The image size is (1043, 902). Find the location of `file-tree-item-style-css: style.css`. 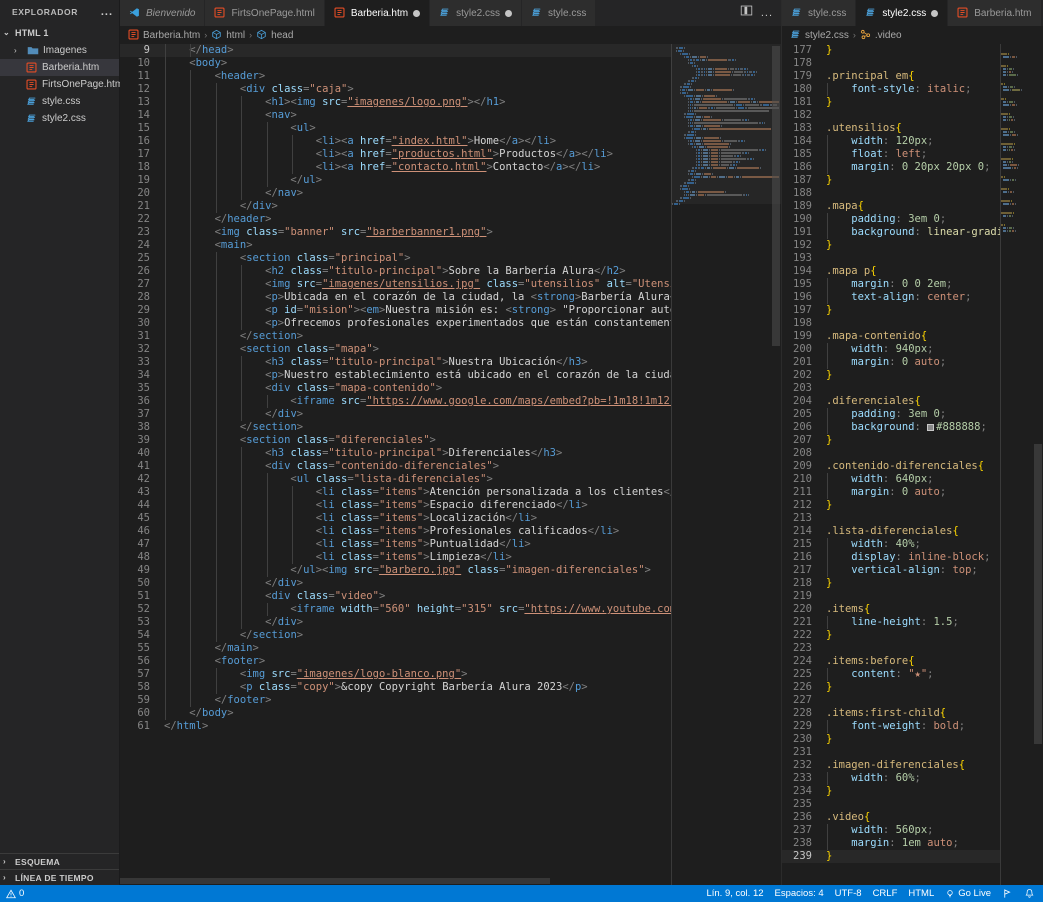

file-tree-item-style-css: style.css is located at coordinates (59, 101).